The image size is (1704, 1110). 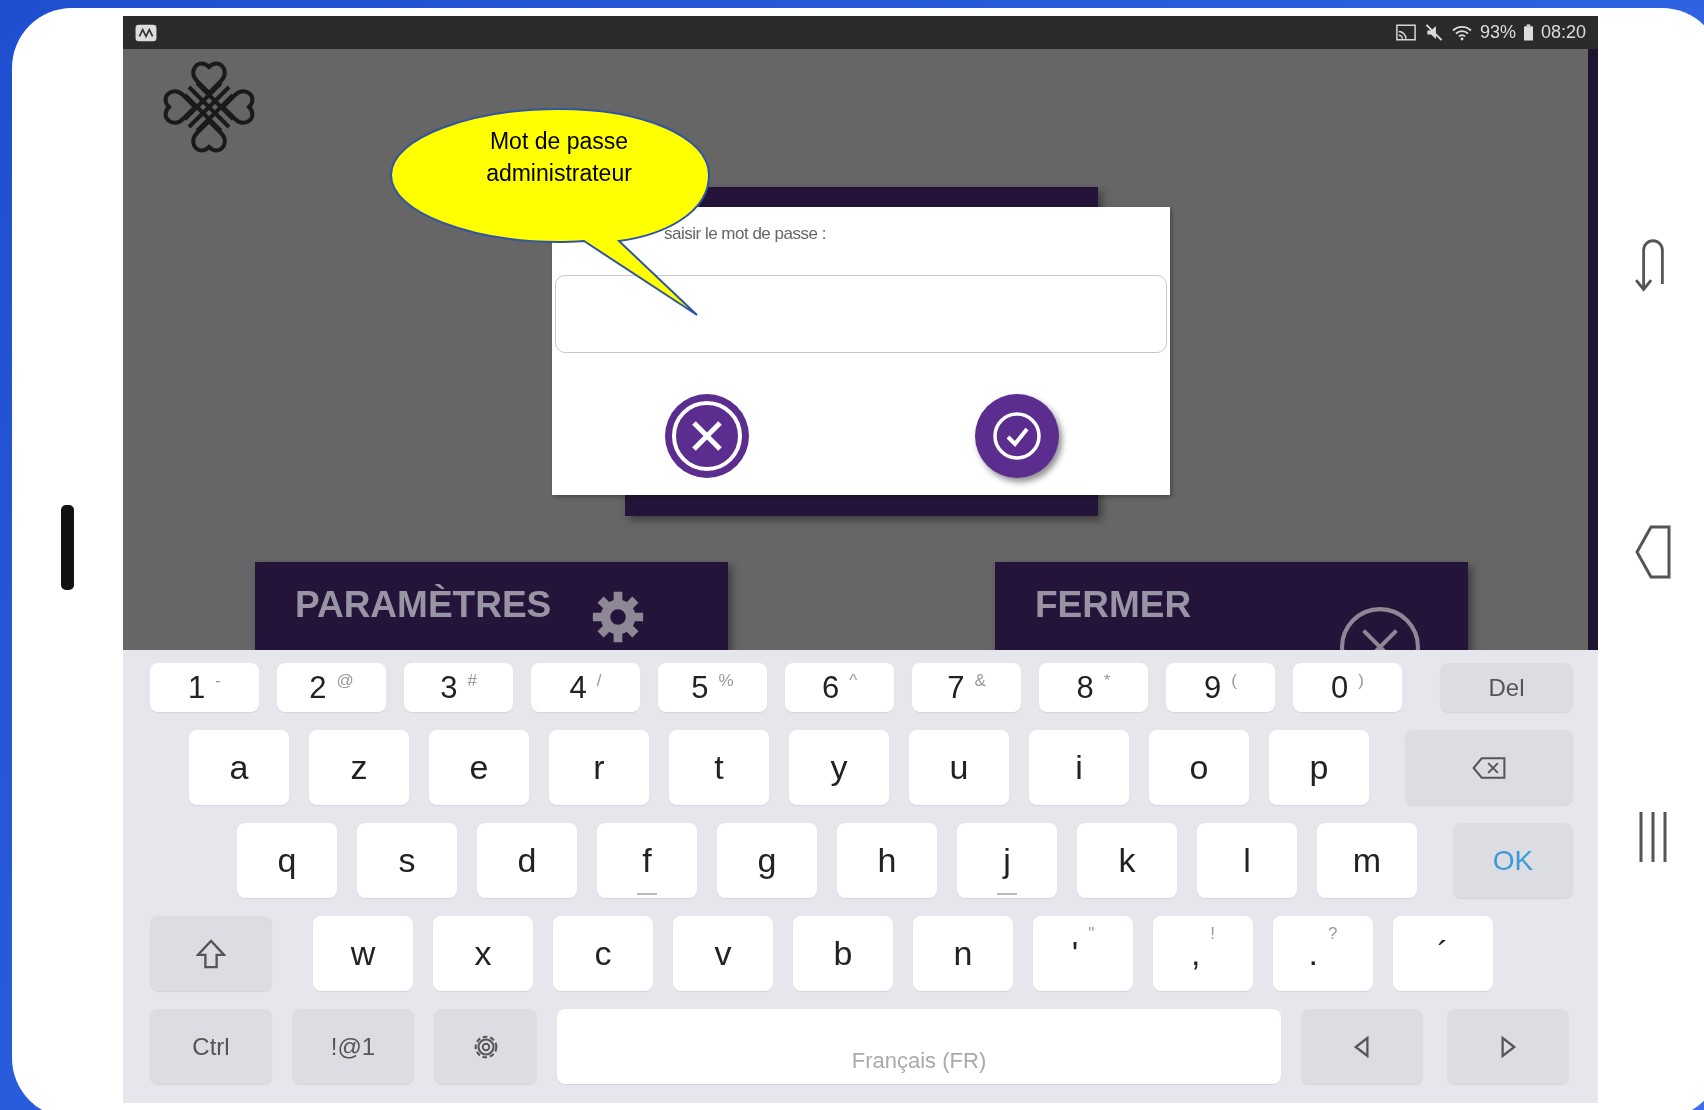 What do you see at coordinates (1113, 605) in the screenshot?
I see `tile-label: FERMER` at bounding box center [1113, 605].